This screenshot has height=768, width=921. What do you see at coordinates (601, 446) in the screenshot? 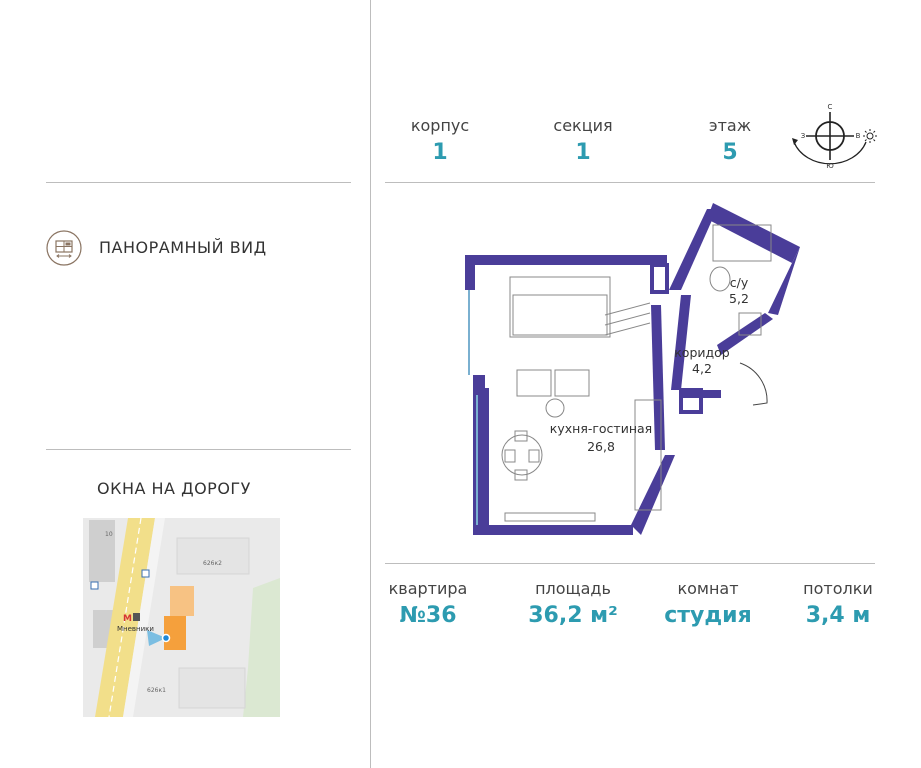
I see `living-area: 26,8` at bounding box center [601, 446].